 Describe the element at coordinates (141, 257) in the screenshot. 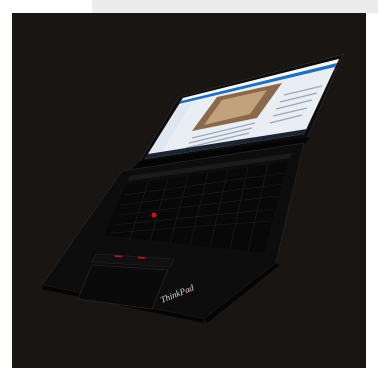

I see `trackpoint-button-red-right` at that location.